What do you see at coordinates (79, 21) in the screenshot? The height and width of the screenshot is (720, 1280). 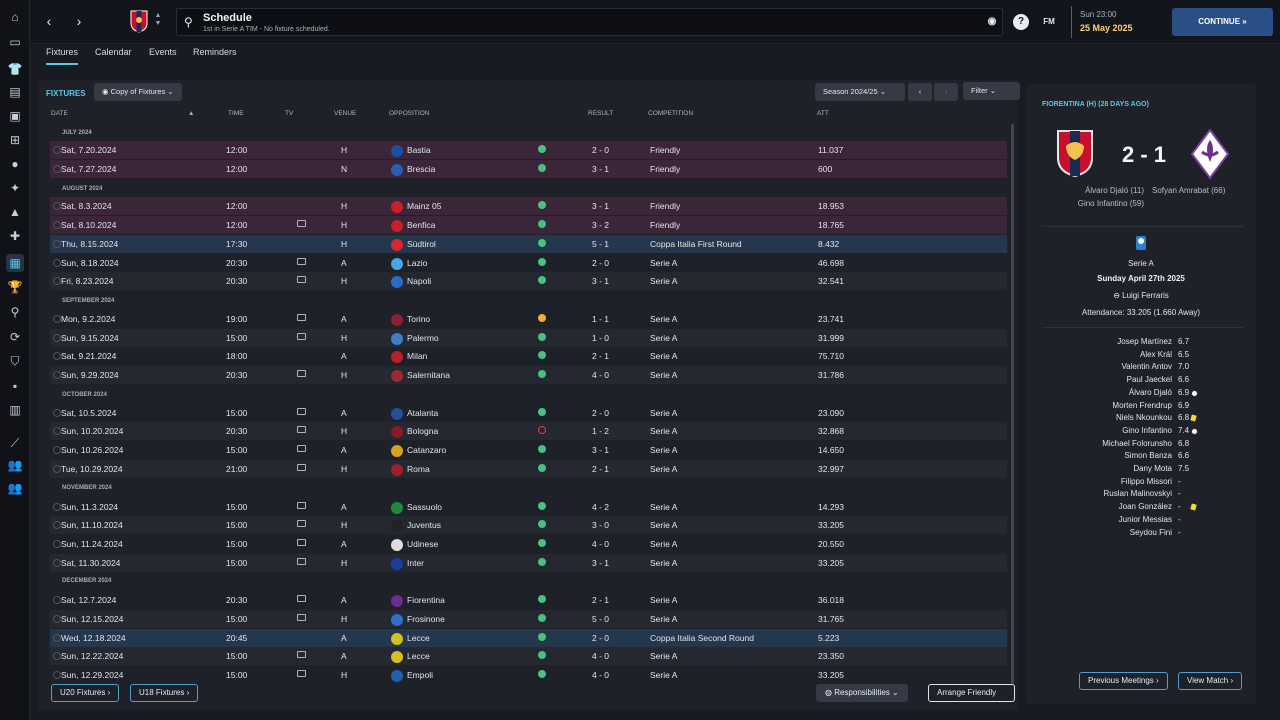 I see `forward-button: ›` at bounding box center [79, 21].